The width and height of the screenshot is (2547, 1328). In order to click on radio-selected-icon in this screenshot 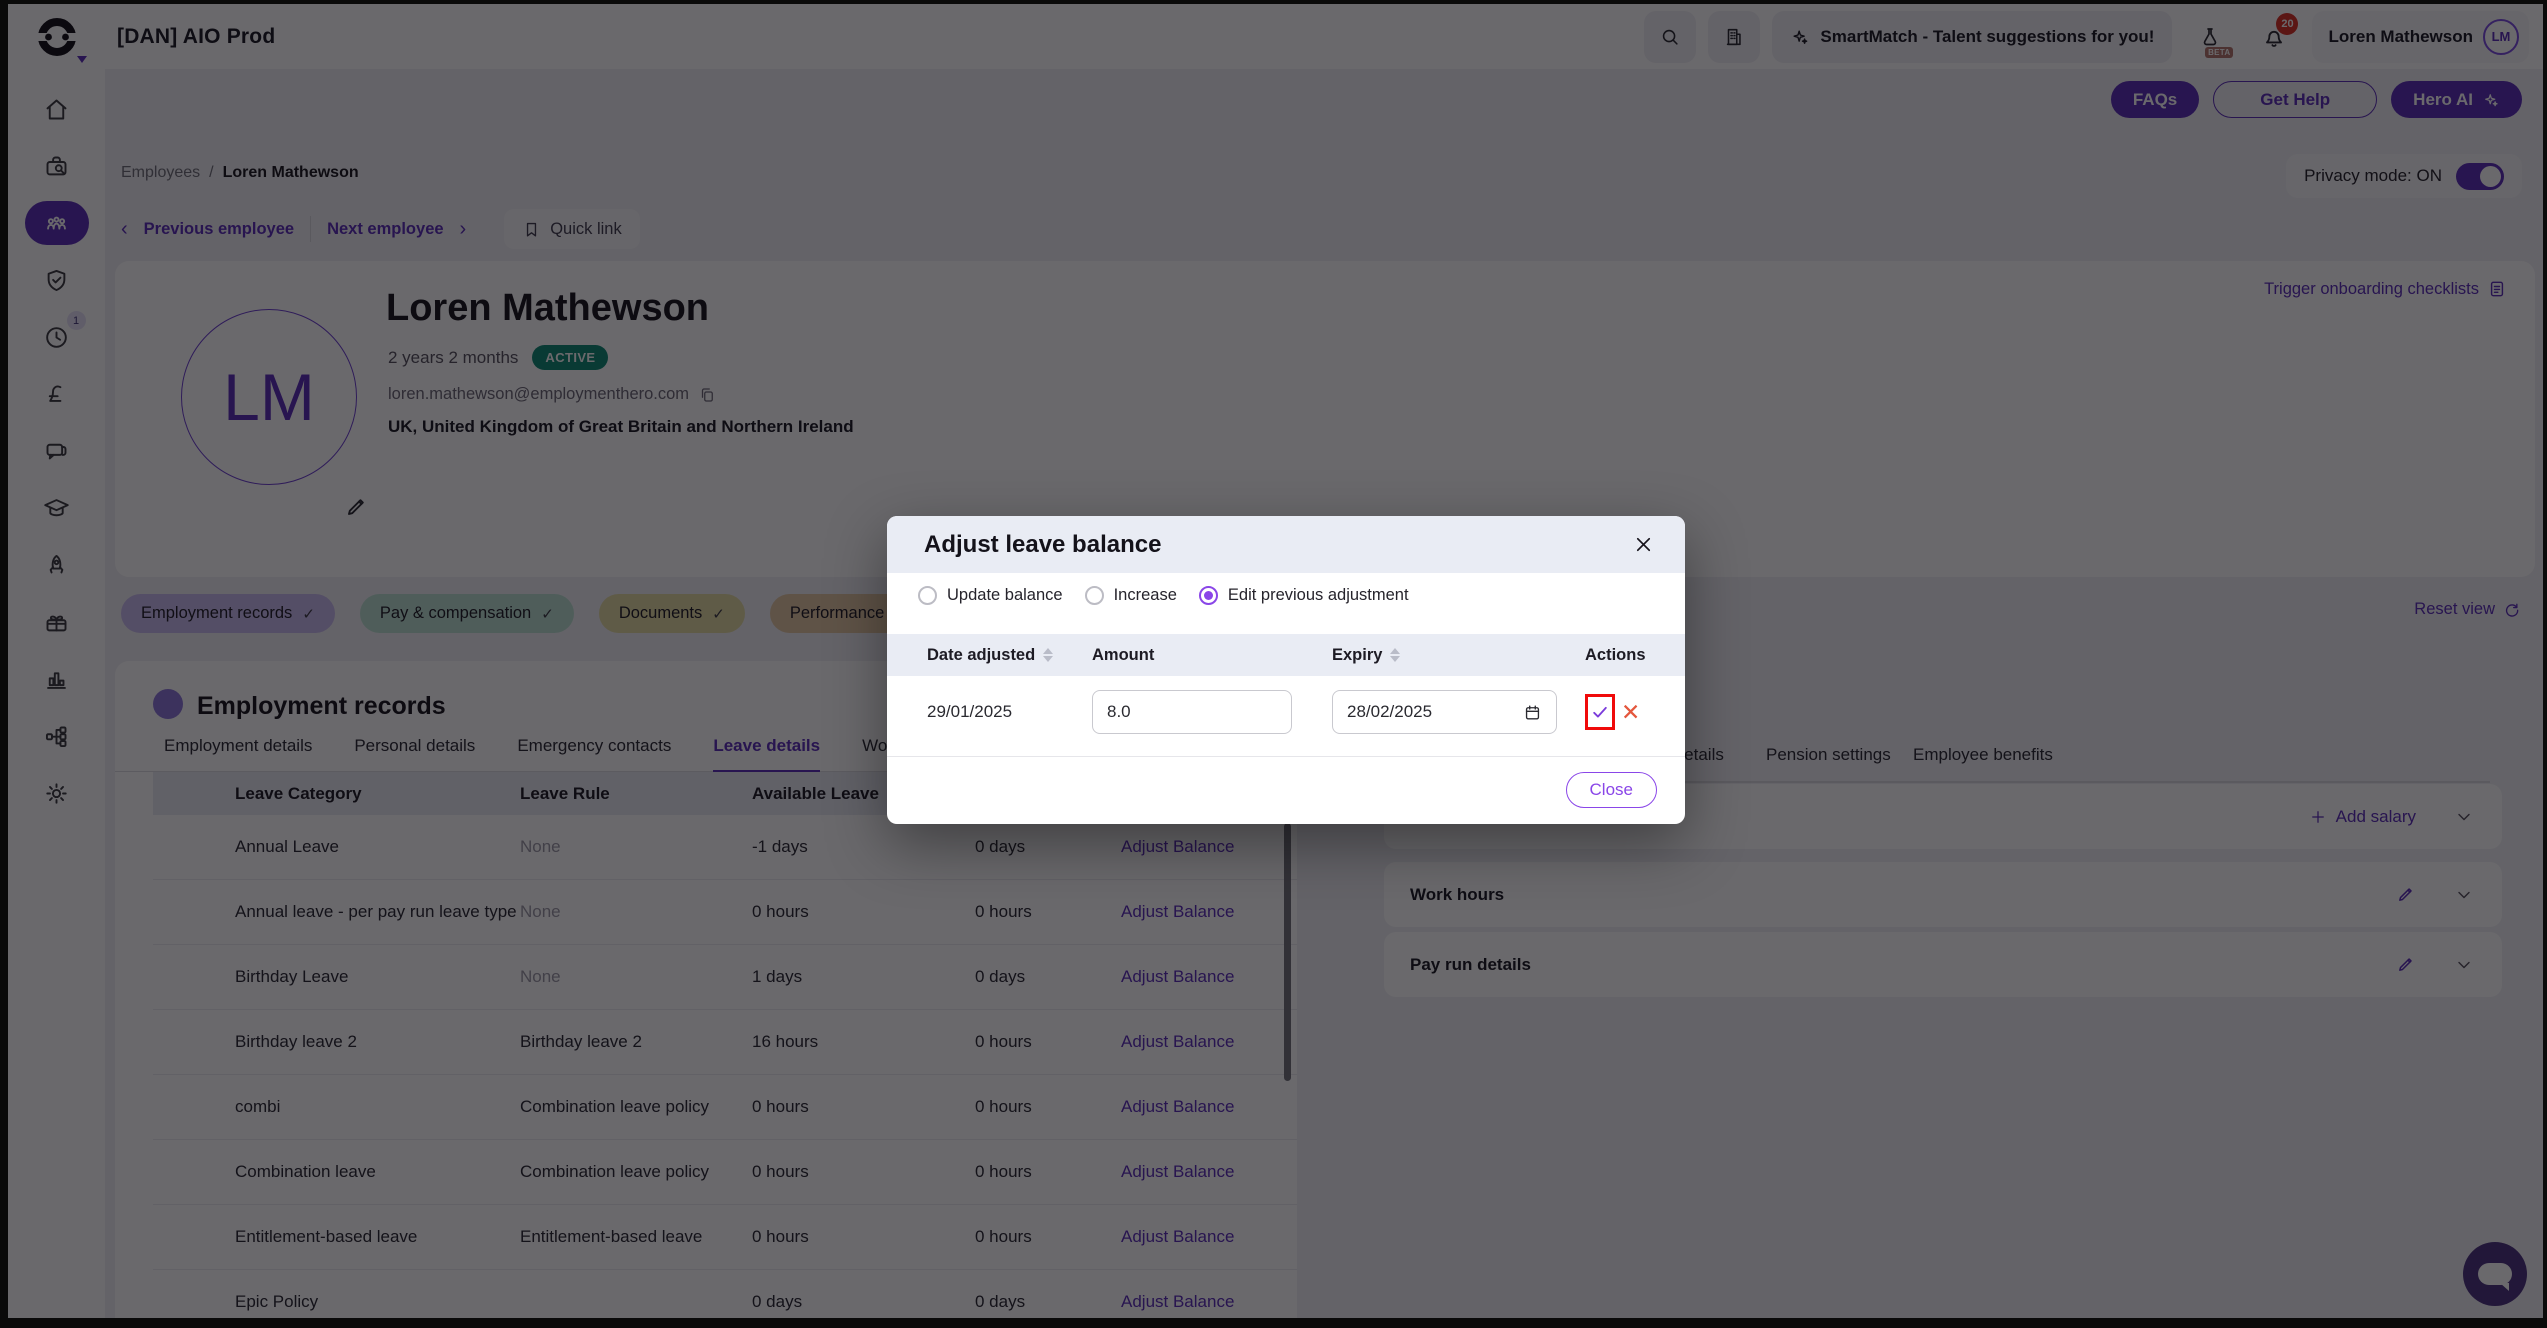, I will do `click(1208, 595)`.